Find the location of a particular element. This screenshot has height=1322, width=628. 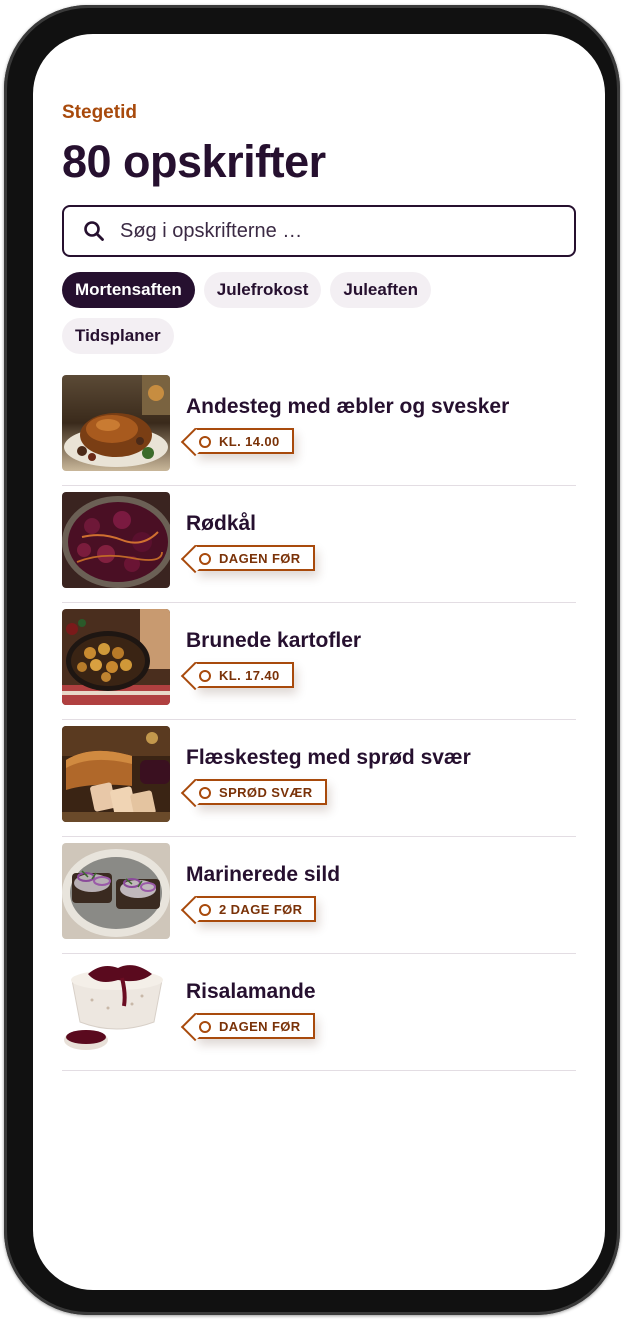

search-box is located at coordinates (319, 231).